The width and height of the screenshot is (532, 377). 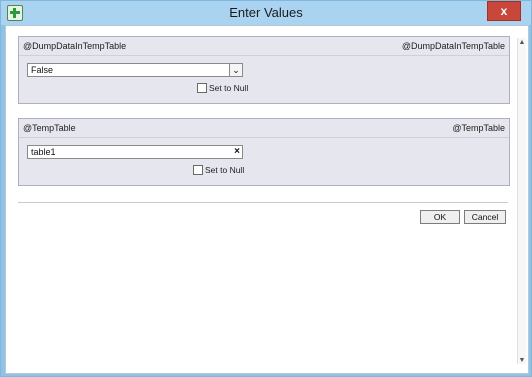 I want to click on close-icon: x, so click(x=504, y=11).